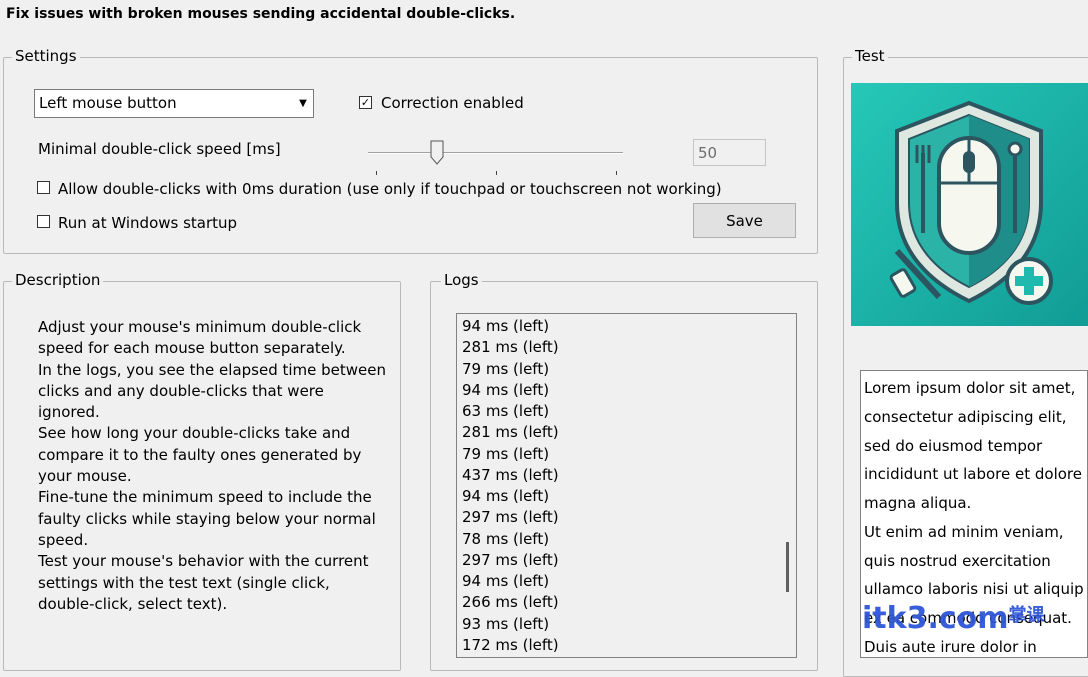 The image size is (1088, 677). Describe the element at coordinates (510, 475) in the screenshot. I see `log-entry: 437 ms (left)` at that location.